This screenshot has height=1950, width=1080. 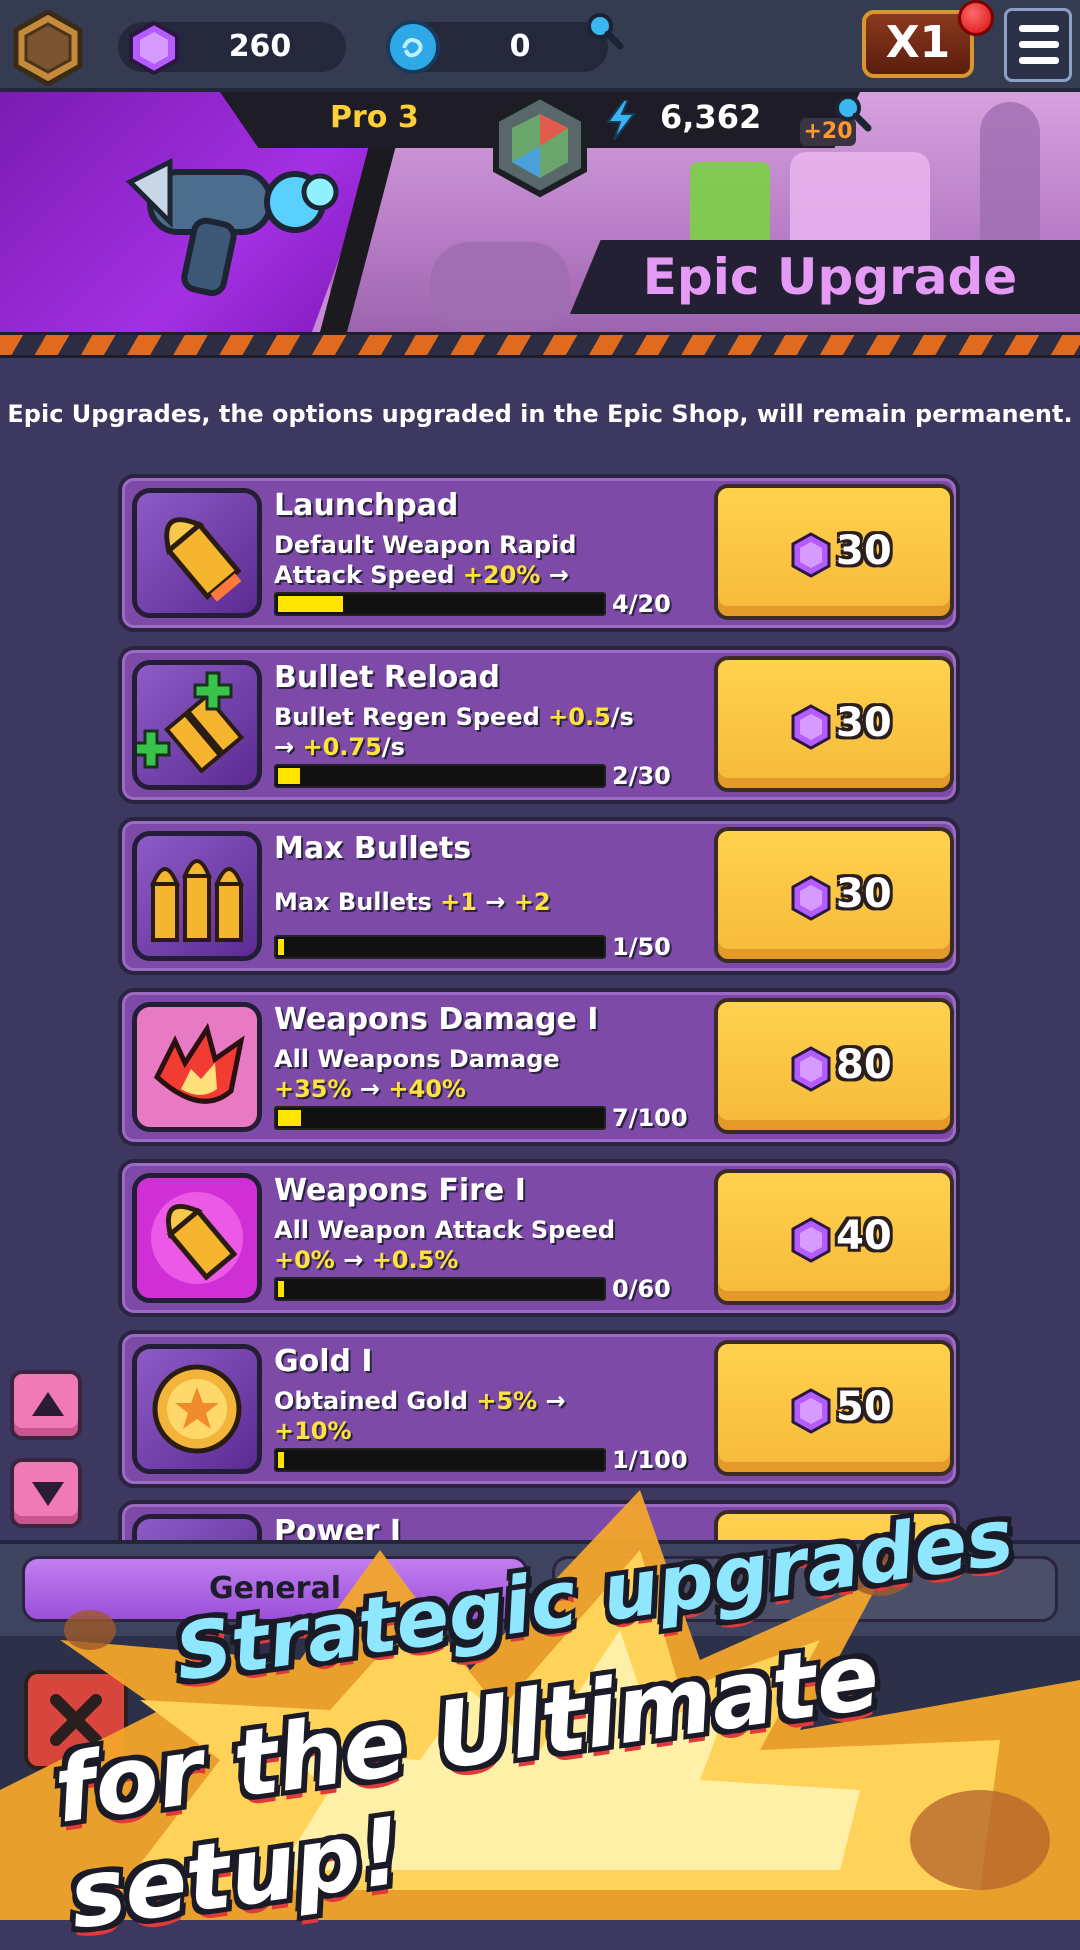 What do you see at coordinates (436, 1019) in the screenshot?
I see `upgrade-name: Weapons Damage I` at bounding box center [436, 1019].